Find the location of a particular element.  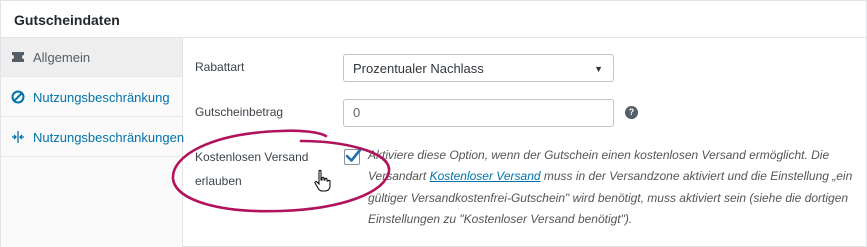

discount-type-value: Prozentualer Nachlass is located at coordinates (418, 68).